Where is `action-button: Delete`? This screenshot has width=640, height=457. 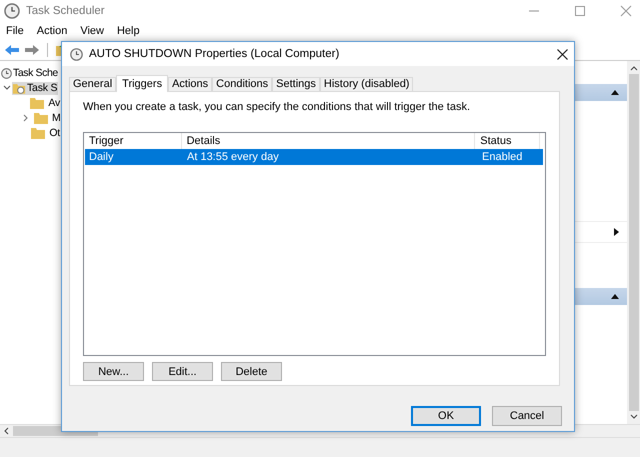
action-button: Delete is located at coordinates (251, 371).